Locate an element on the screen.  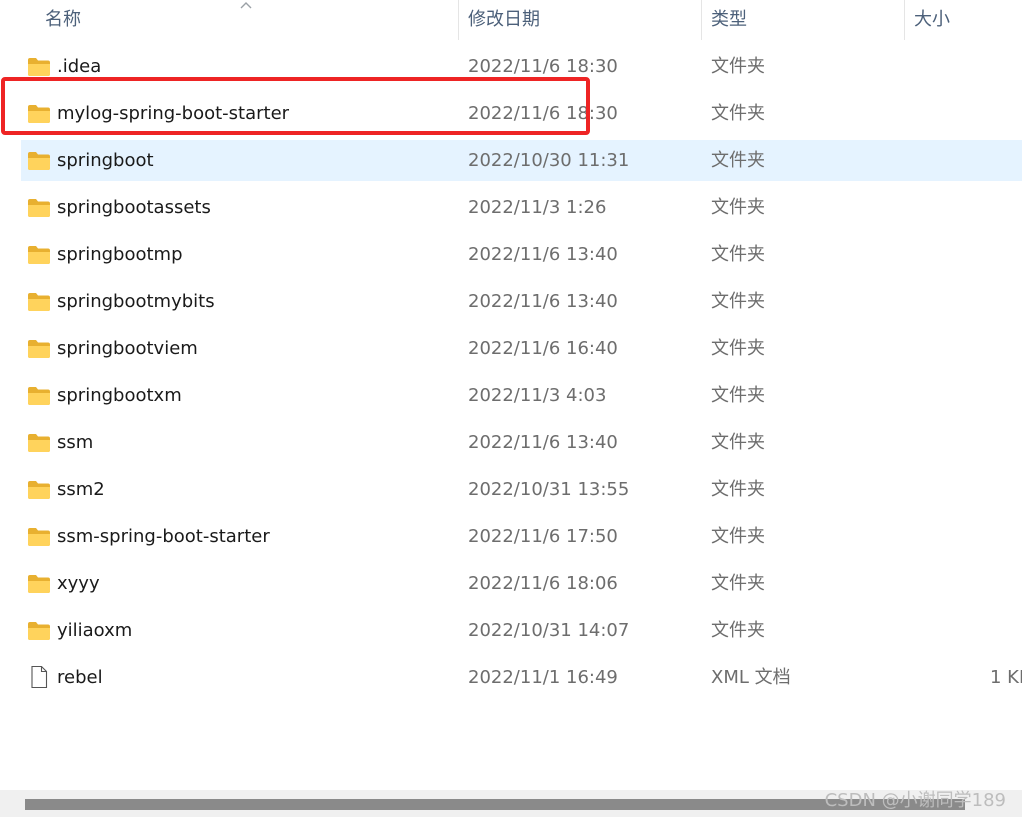
file-name: xyyy is located at coordinates (78, 583).